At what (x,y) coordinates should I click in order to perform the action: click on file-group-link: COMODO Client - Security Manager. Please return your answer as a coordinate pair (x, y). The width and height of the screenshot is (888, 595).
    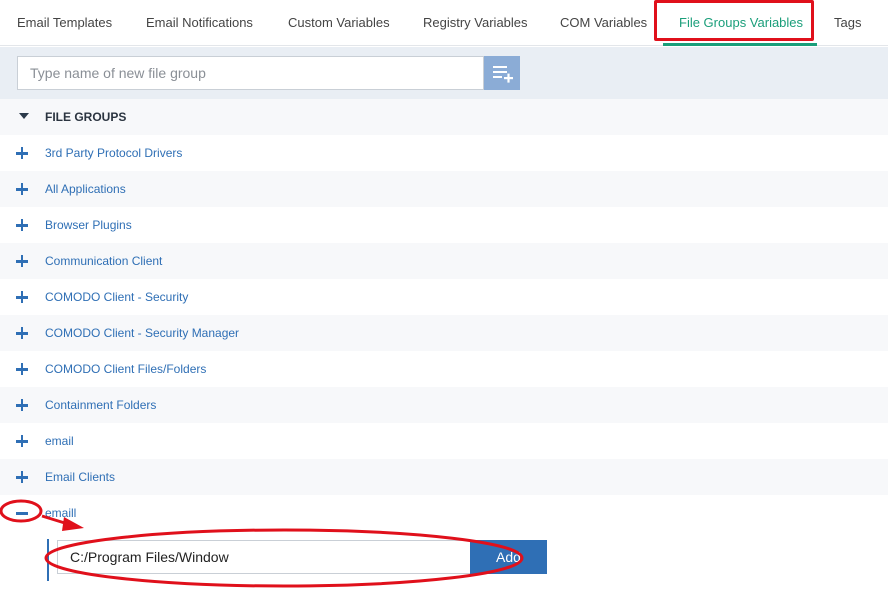
    Looking at the image, I should click on (142, 333).